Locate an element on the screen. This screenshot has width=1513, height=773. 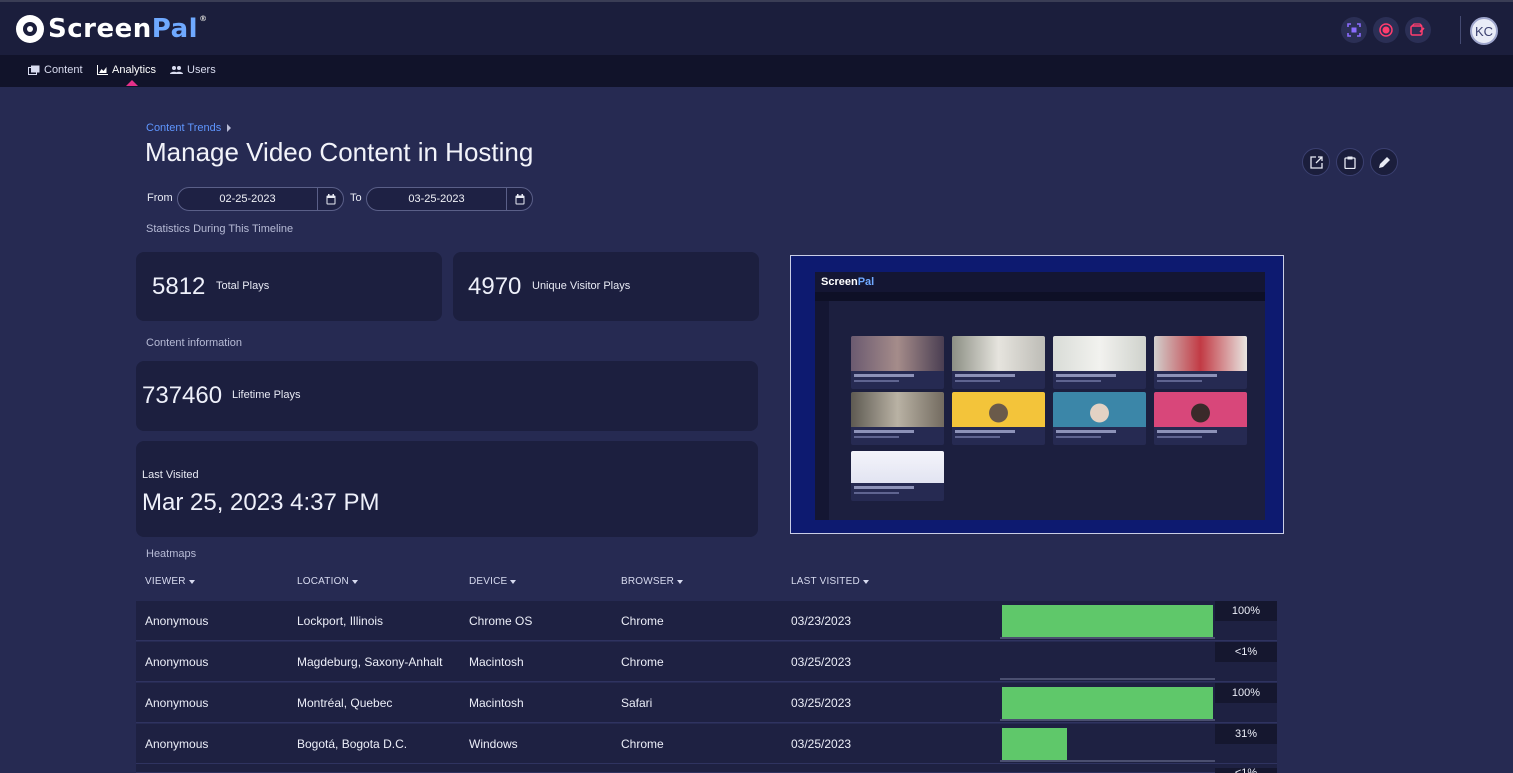
preview-screenshot: ScreenPal is located at coordinates (1040, 396).